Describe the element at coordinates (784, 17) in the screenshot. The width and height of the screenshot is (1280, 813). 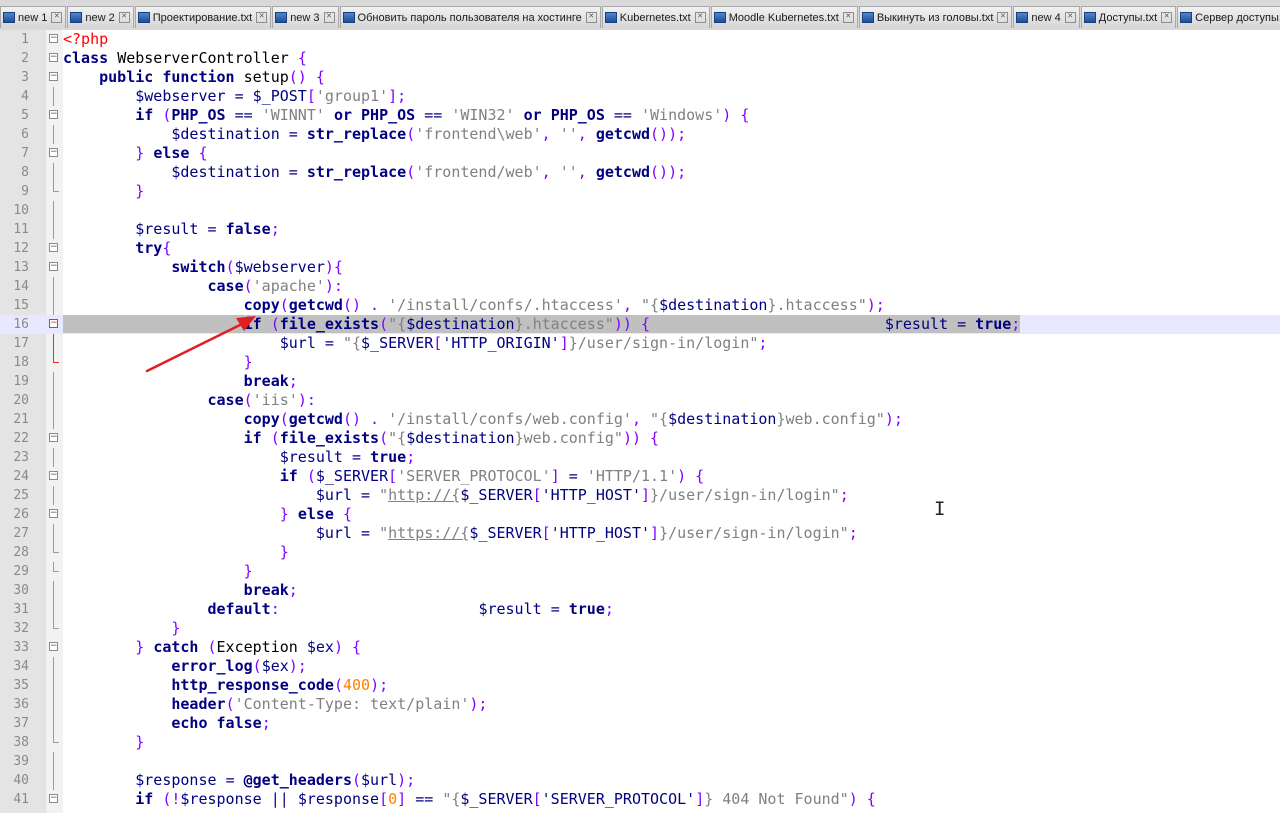
I see `tab-7: Moodle Kubernetes.txt ✕` at that location.